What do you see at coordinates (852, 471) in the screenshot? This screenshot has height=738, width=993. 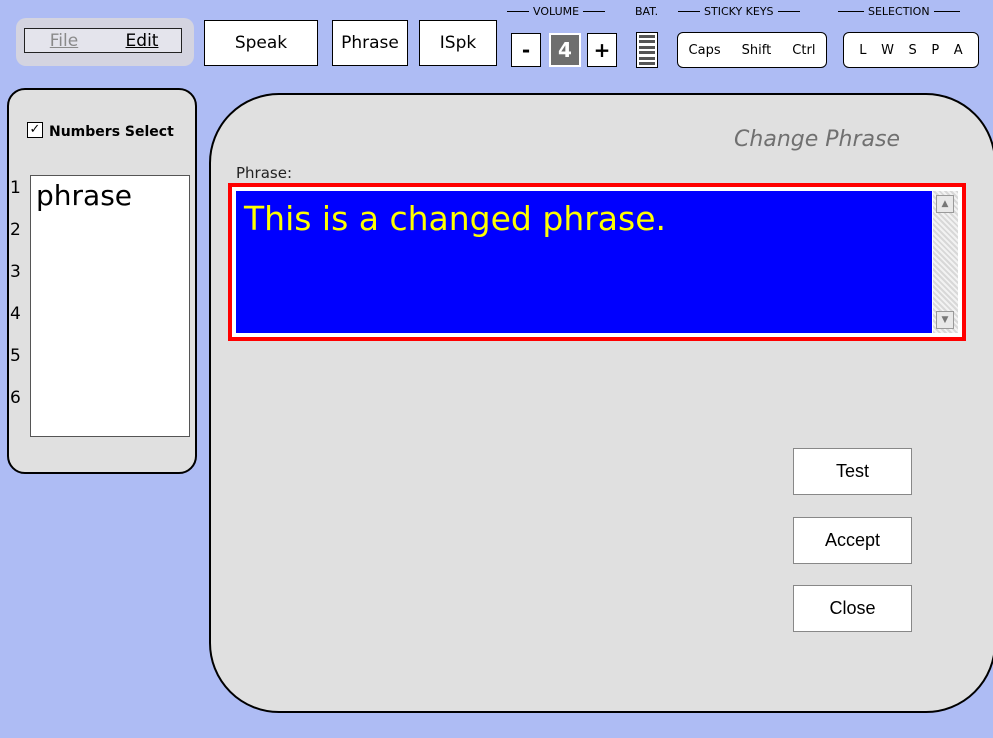 I see `test-button: Test` at bounding box center [852, 471].